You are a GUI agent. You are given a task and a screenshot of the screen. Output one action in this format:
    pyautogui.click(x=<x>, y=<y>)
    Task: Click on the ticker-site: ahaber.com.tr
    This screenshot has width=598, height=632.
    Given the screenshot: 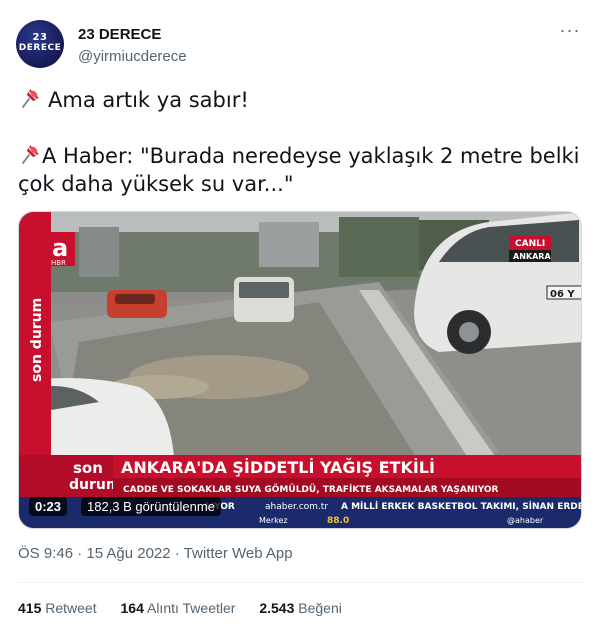 What is the action you would take?
    pyautogui.click(x=296, y=507)
    